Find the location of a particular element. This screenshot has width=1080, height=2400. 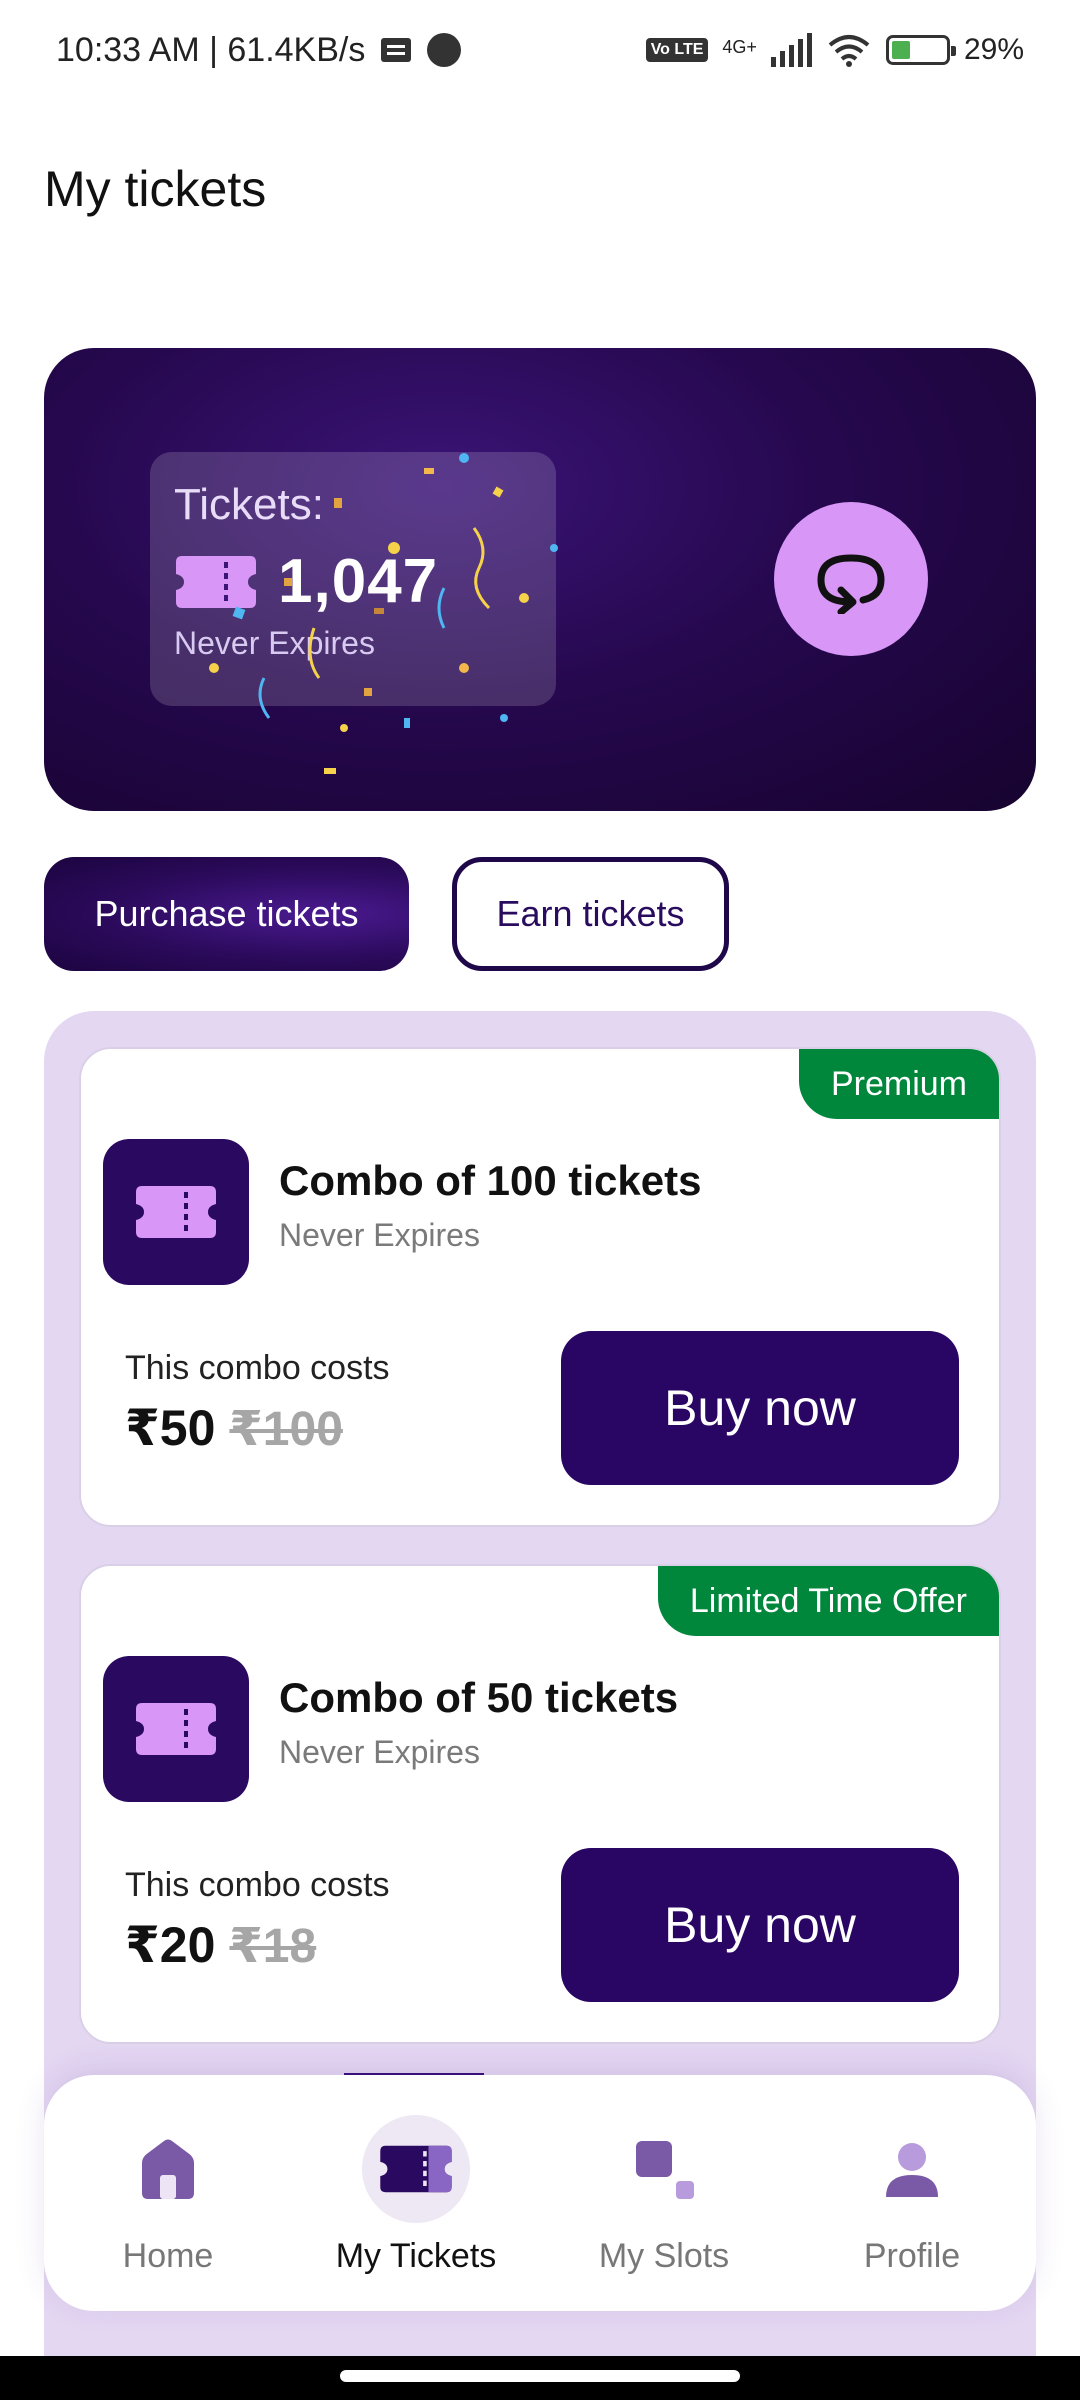

tab-earn-tickets: Earn tickets is located at coordinates (590, 914).